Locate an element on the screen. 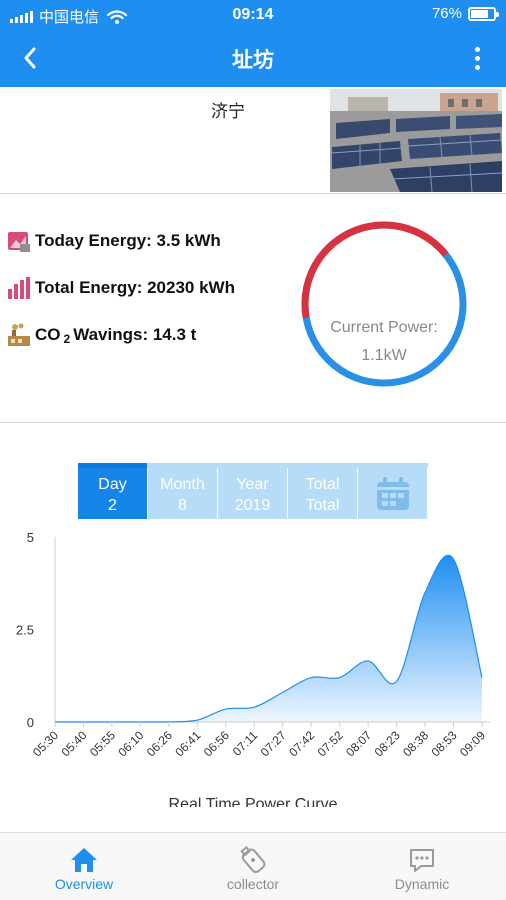 The height and width of the screenshot is (900, 506). y-tick-label: 5 is located at coordinates (30, 537).